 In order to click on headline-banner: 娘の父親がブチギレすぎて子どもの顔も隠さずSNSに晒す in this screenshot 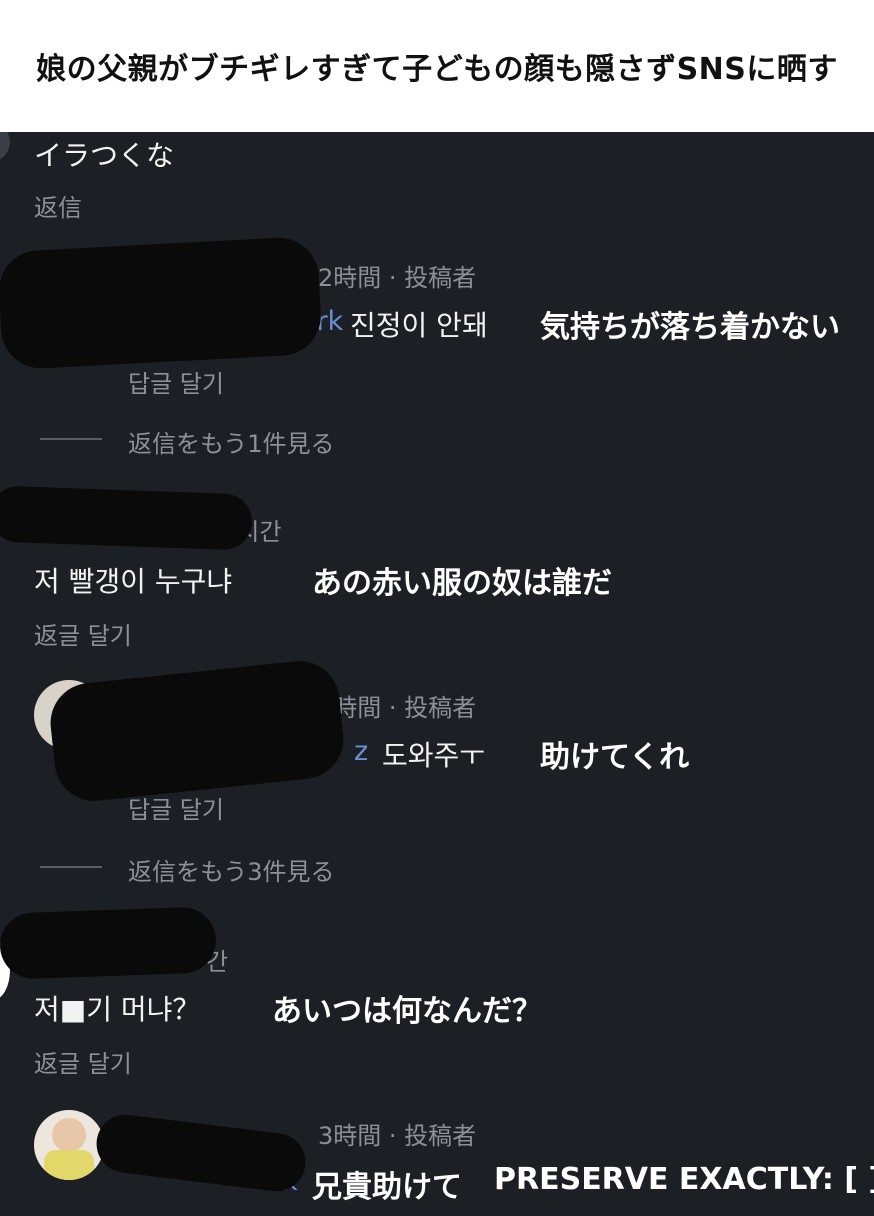, I will do `click(437, 66)`.